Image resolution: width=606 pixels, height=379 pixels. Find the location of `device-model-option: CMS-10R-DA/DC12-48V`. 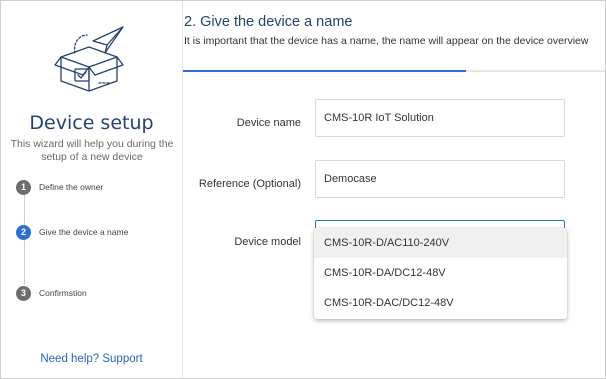

device-model-option: CMS-10R-DA/DC12-48V is located at coordinates (440, 273).